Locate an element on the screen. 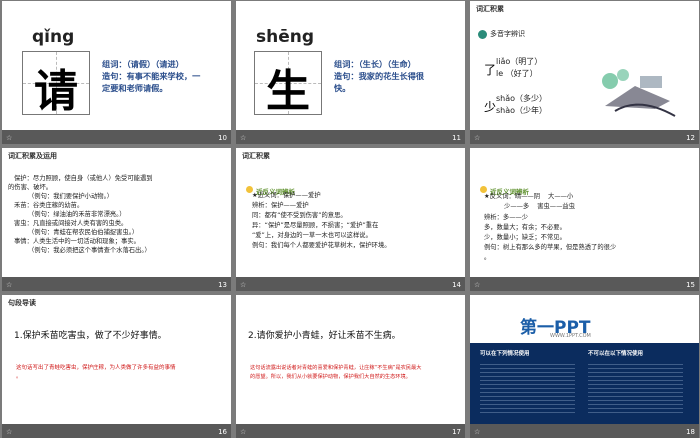 The height and width of the screenshot is (438, 700). example-line: （例句：青蛙在帮农民伯伯捕捉害虫。） is located at coordinates (83, 232).